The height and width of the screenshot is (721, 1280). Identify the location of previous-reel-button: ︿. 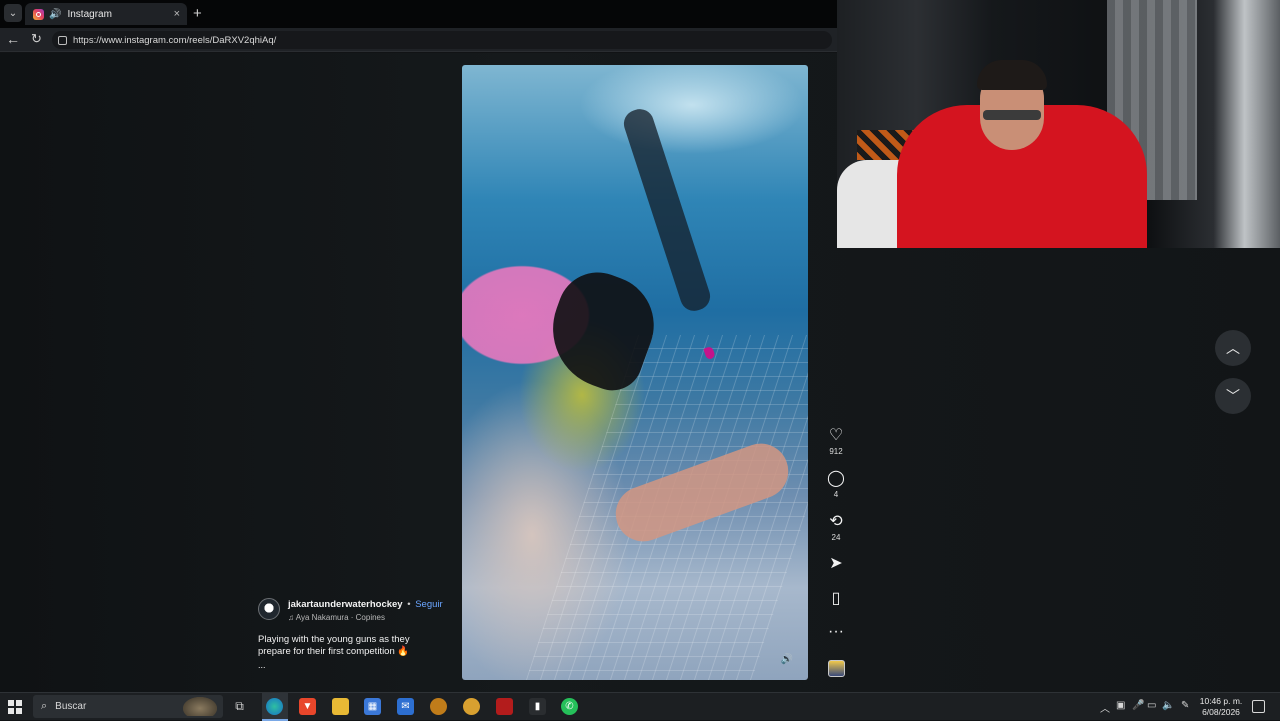
(1233, 348).